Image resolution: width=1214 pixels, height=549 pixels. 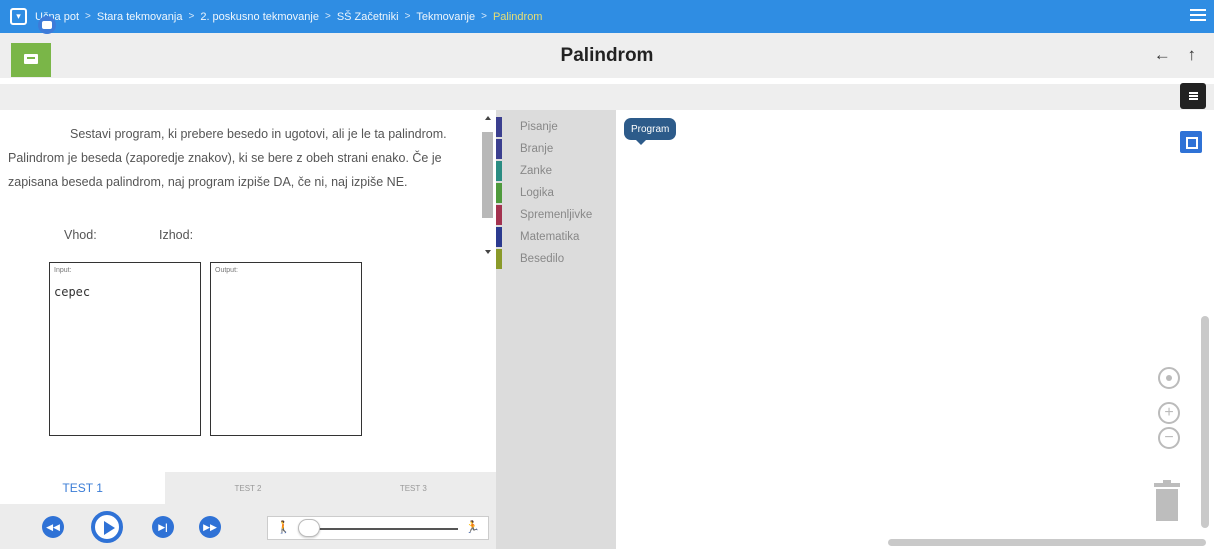 I want to click on category-zanke: Zanke, so click(x=524, y=171).